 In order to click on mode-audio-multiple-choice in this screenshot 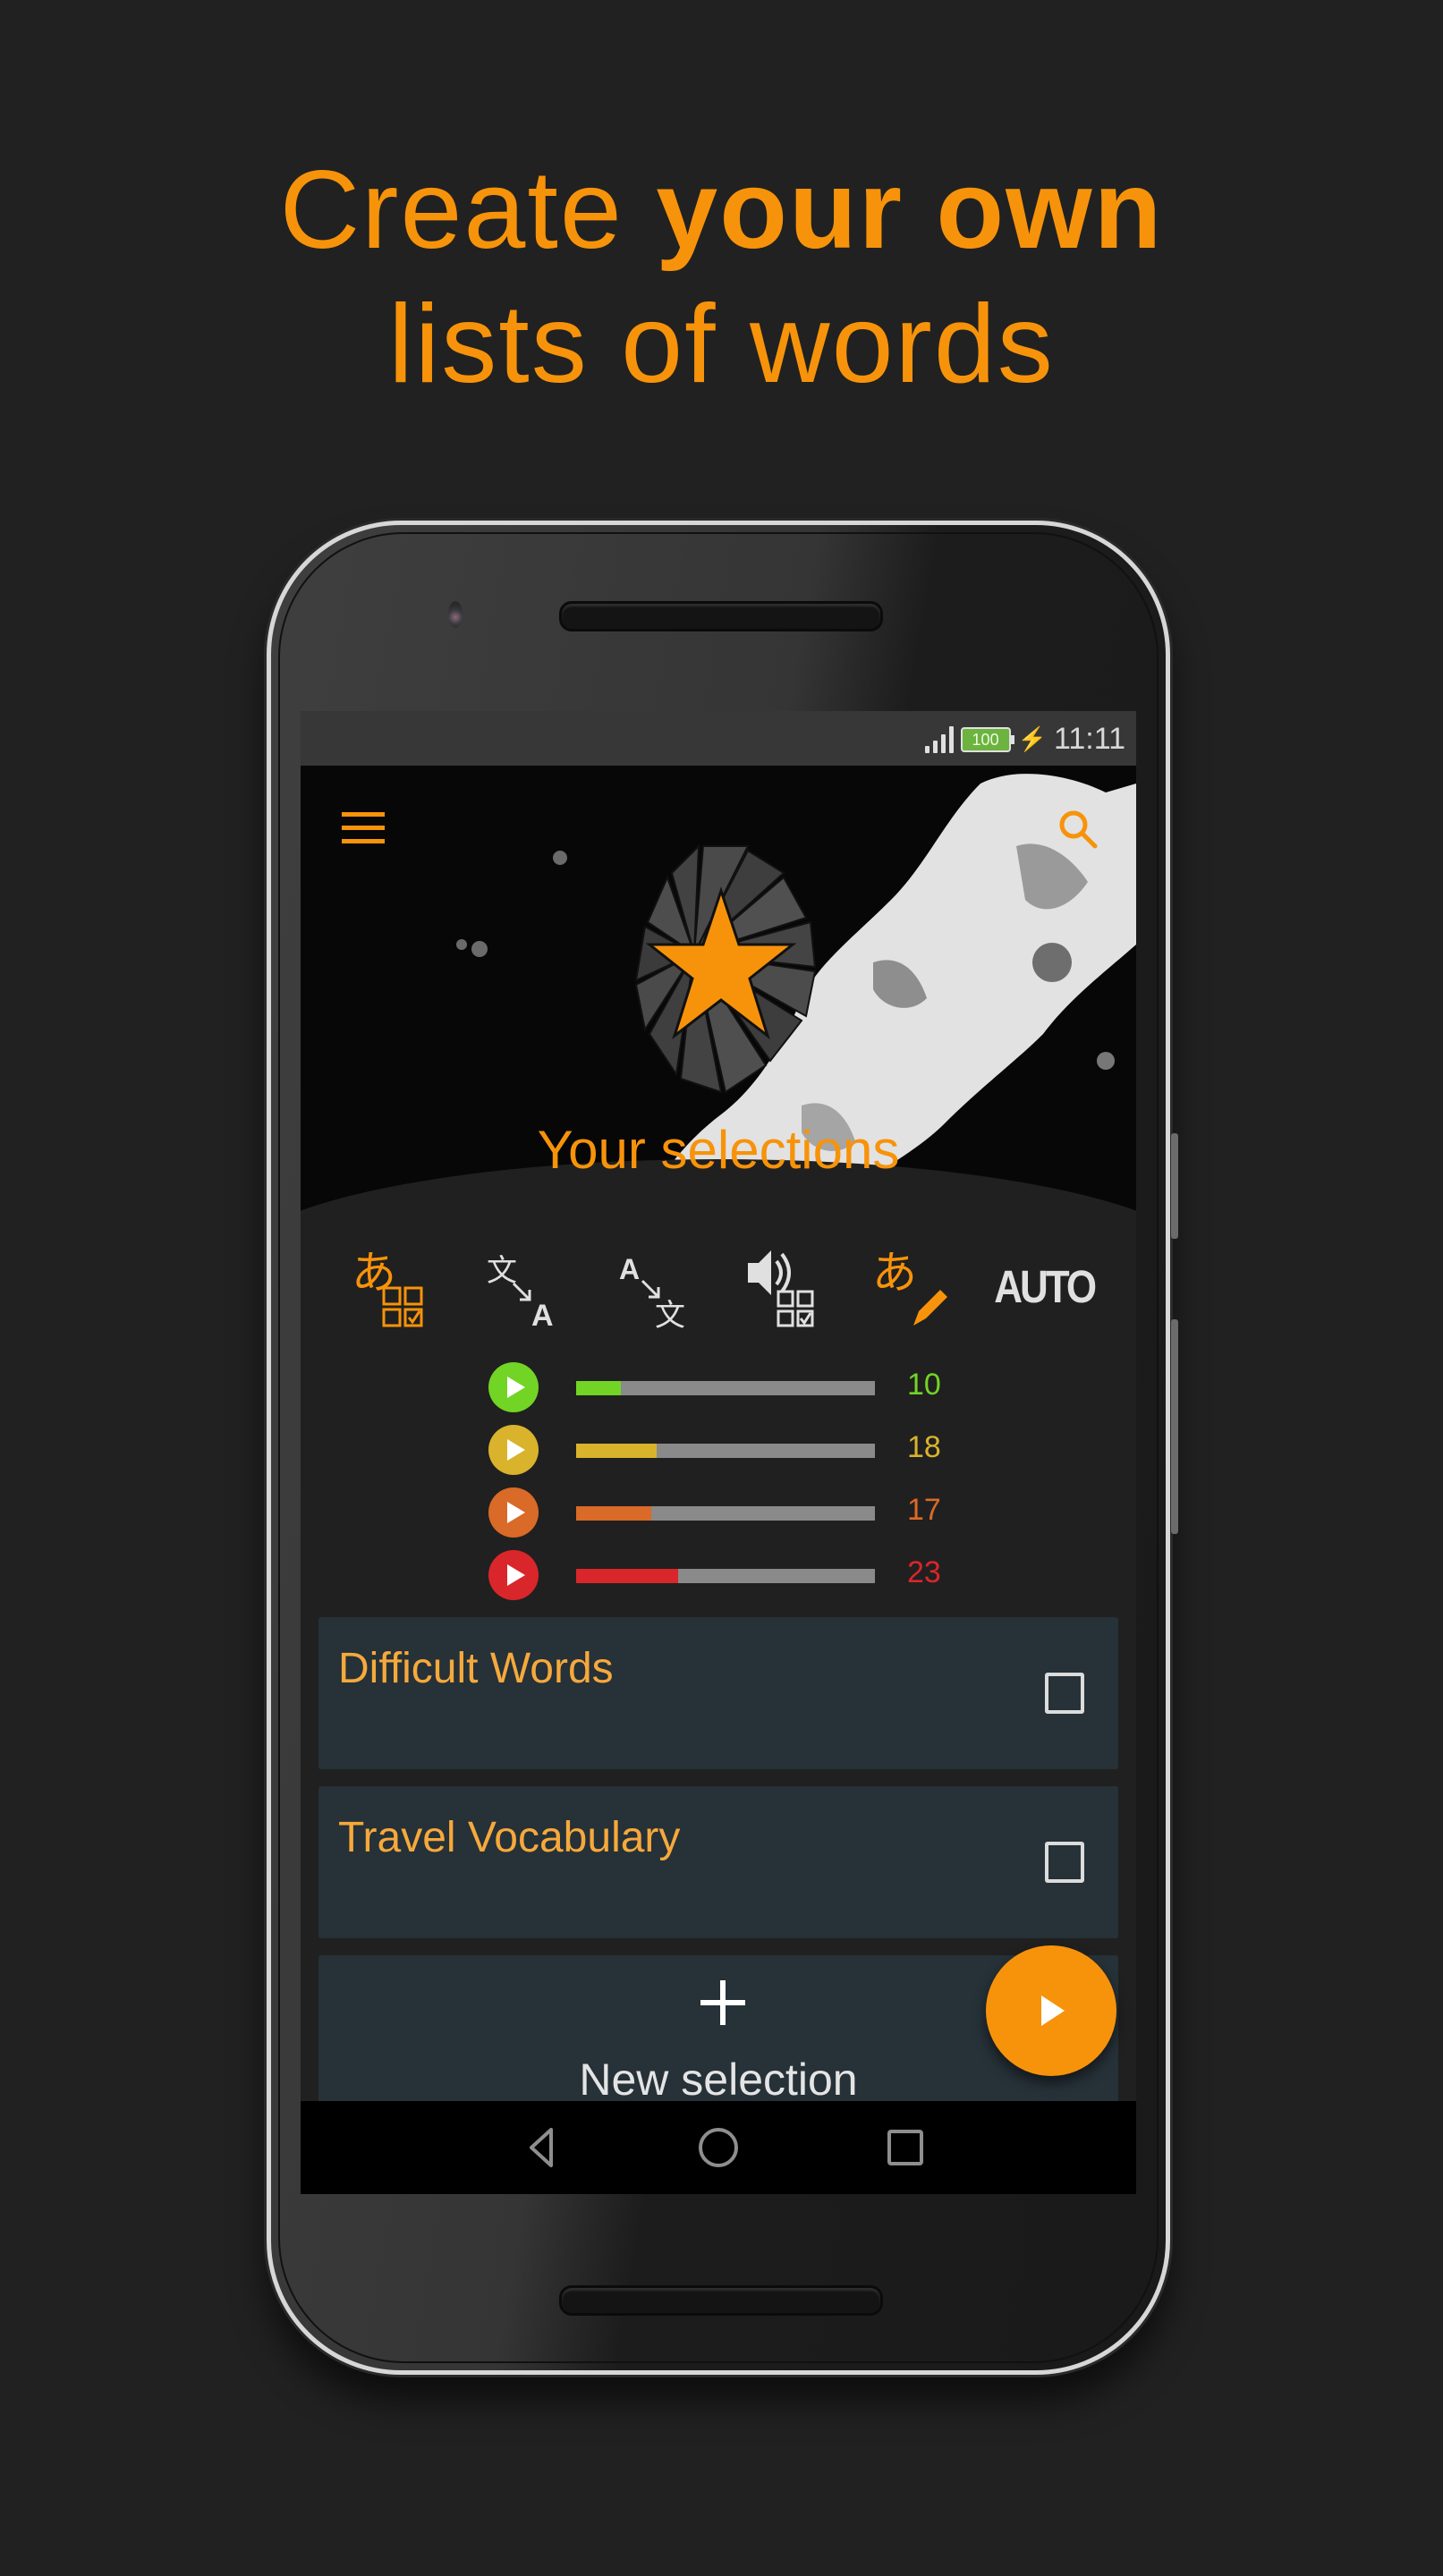, I will do `click(783, 1288)`.